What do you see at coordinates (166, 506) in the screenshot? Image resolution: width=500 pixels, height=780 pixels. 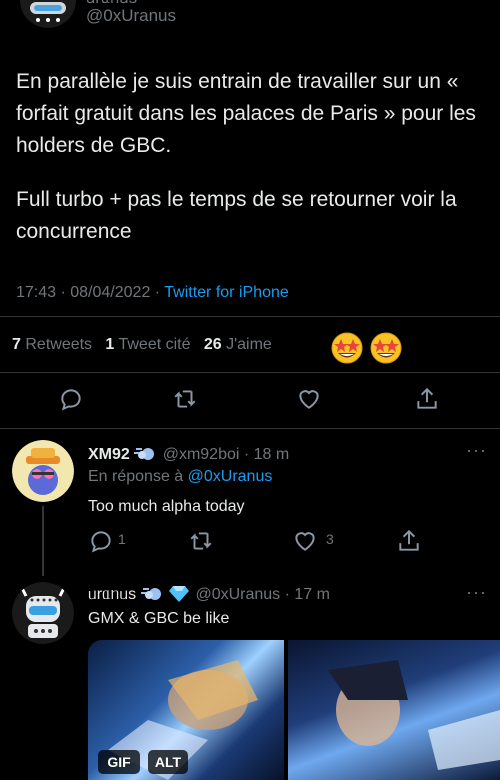 I see `reply1-text: Too much alpha today` at bounding box center [166, 506].